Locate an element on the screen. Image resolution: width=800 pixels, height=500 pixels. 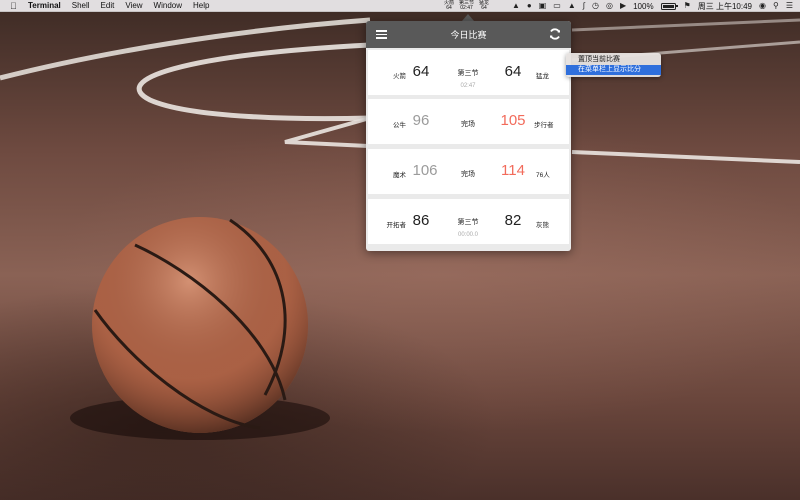
home-team: 公牛 is located at coordinates (399, 125).